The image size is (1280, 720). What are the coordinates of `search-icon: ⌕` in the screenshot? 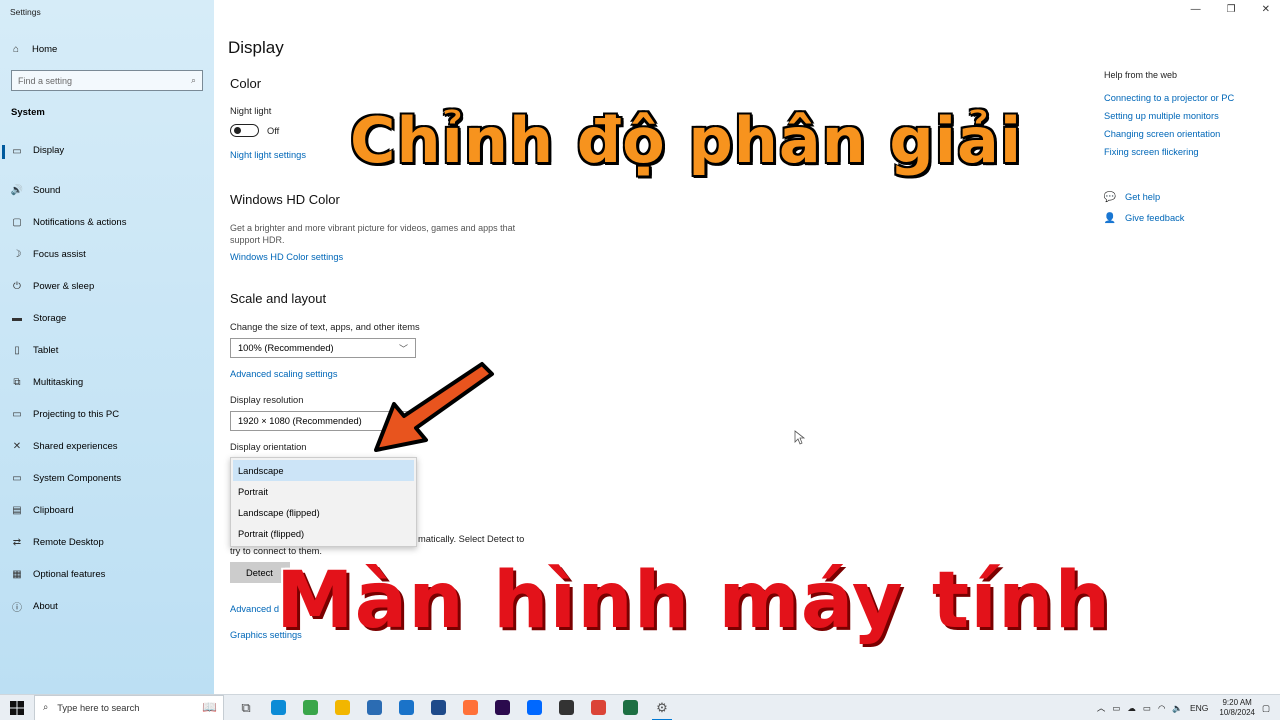 It's located at (193, 80).